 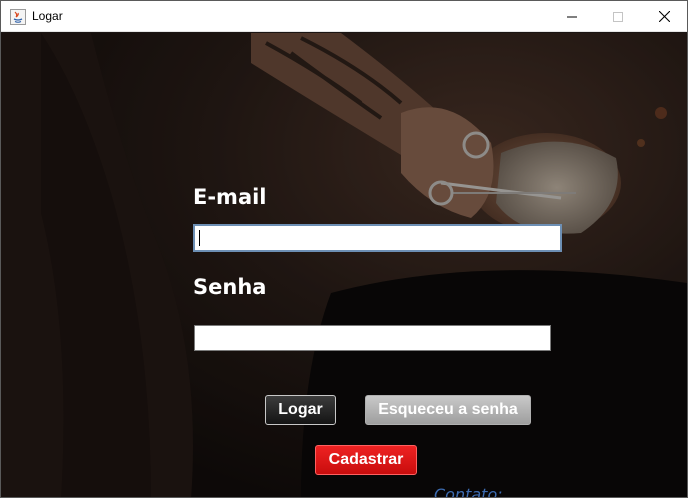 What do you see at coordinates (18, 17) in the screenshot?
I see `java-app-icon` at bounding box center [18, 17].